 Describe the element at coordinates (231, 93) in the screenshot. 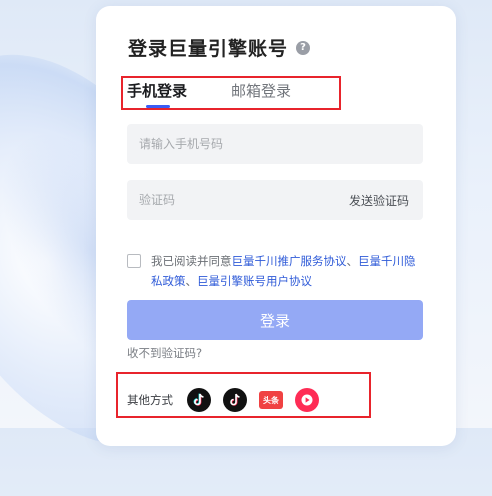

I see `tabs-highlight-box` at that location.